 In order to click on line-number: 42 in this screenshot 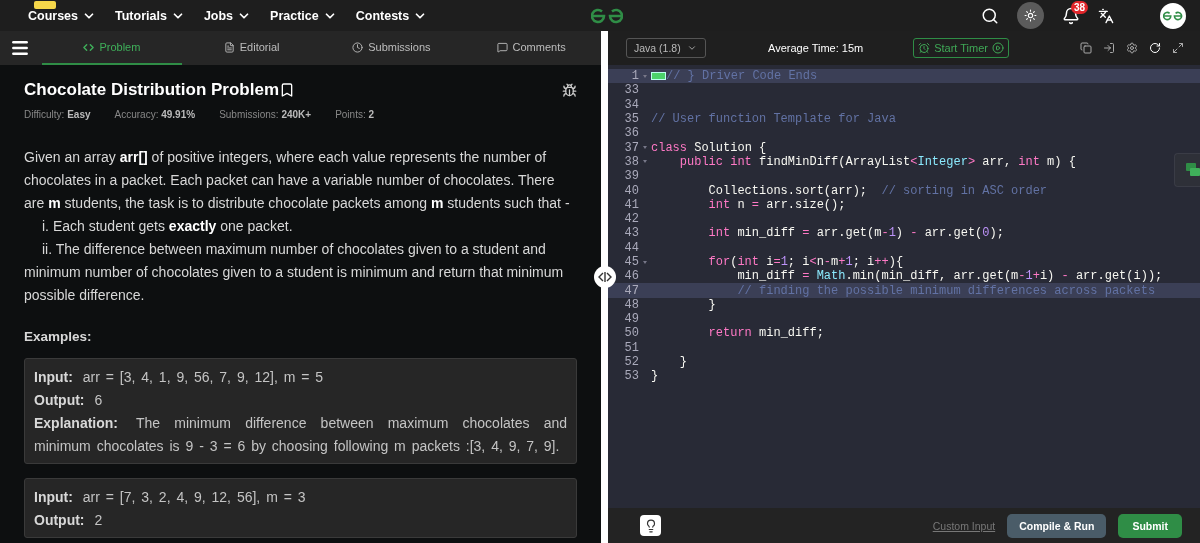, I will do `click(631, 219)`.